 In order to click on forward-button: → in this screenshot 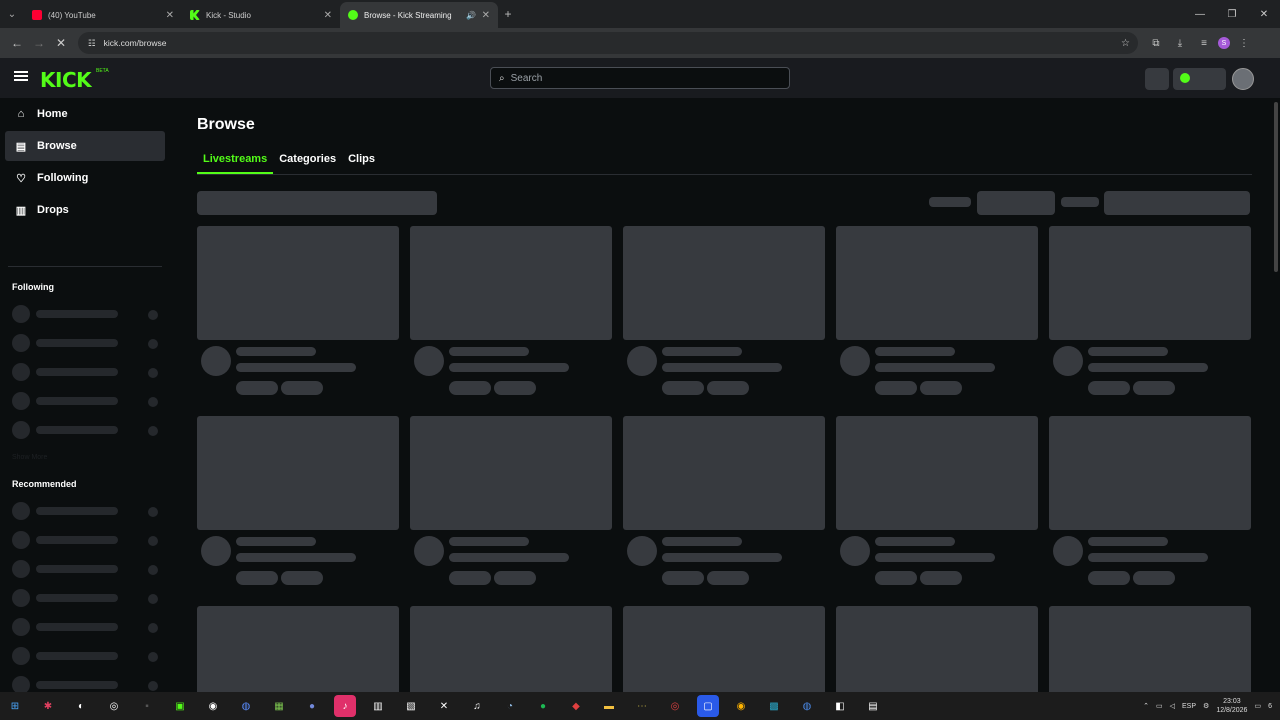, I will do `click(39, 43)`.